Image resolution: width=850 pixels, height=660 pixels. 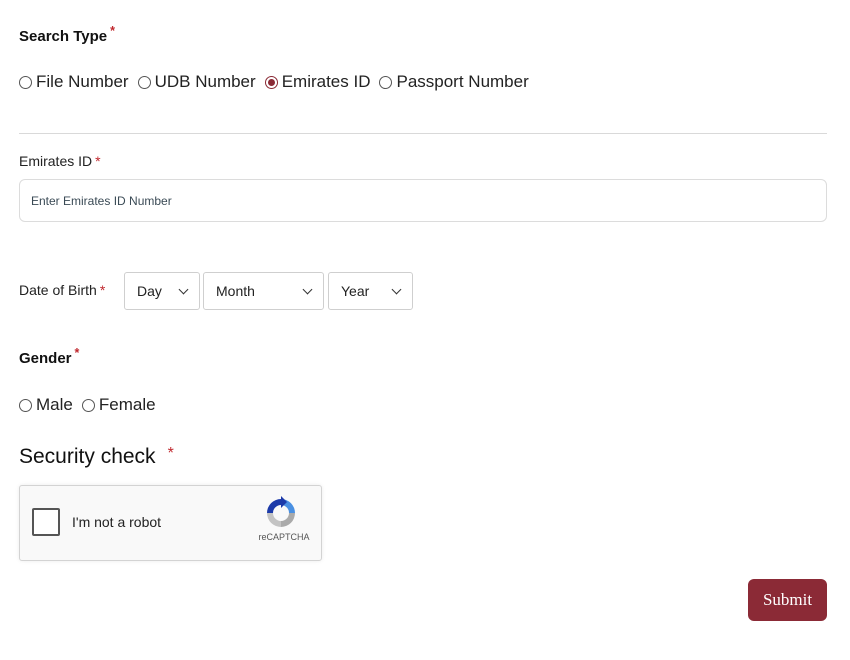 What do you see at coordinates (46, 522) in the screenshot?
I see `recaptcha-checkbox` at bounding box center [46, 522].